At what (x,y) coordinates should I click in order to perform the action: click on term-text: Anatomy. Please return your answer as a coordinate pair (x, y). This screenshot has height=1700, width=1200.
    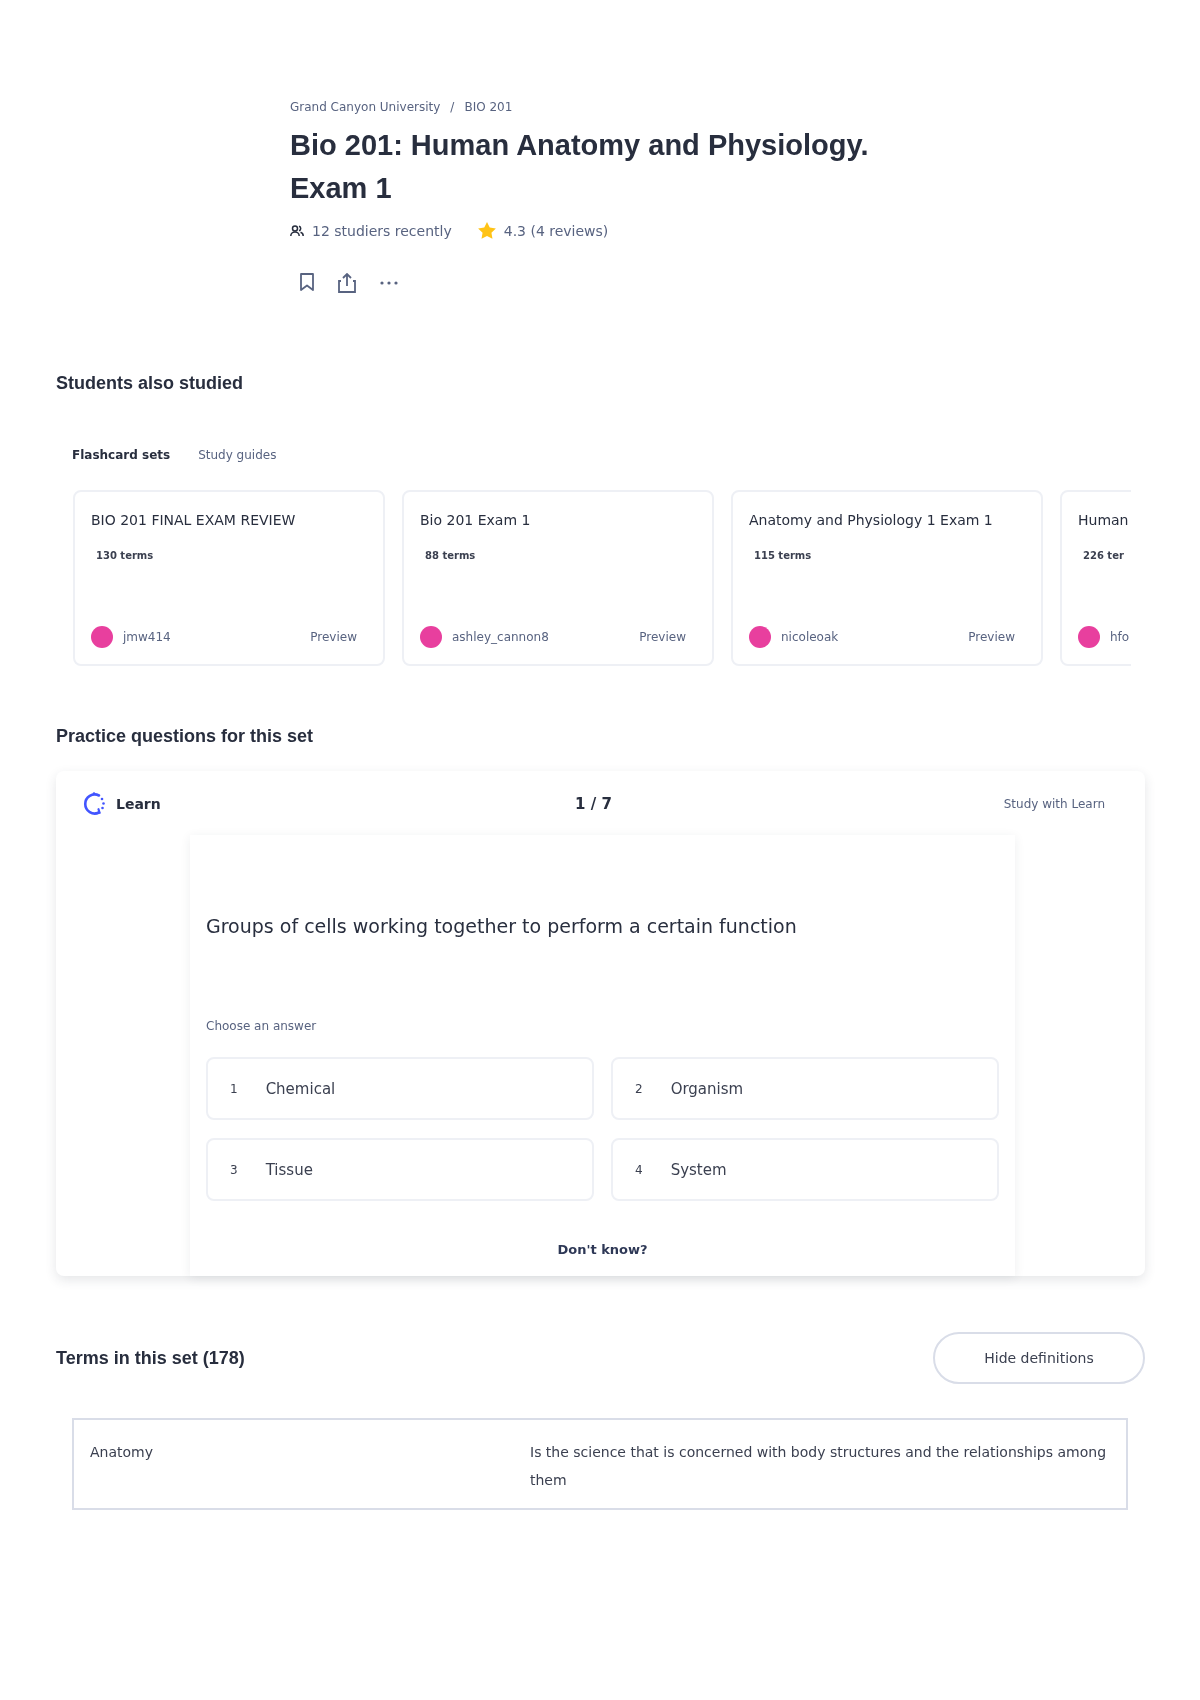
    Looking at the image, I should click on (122, 1452).